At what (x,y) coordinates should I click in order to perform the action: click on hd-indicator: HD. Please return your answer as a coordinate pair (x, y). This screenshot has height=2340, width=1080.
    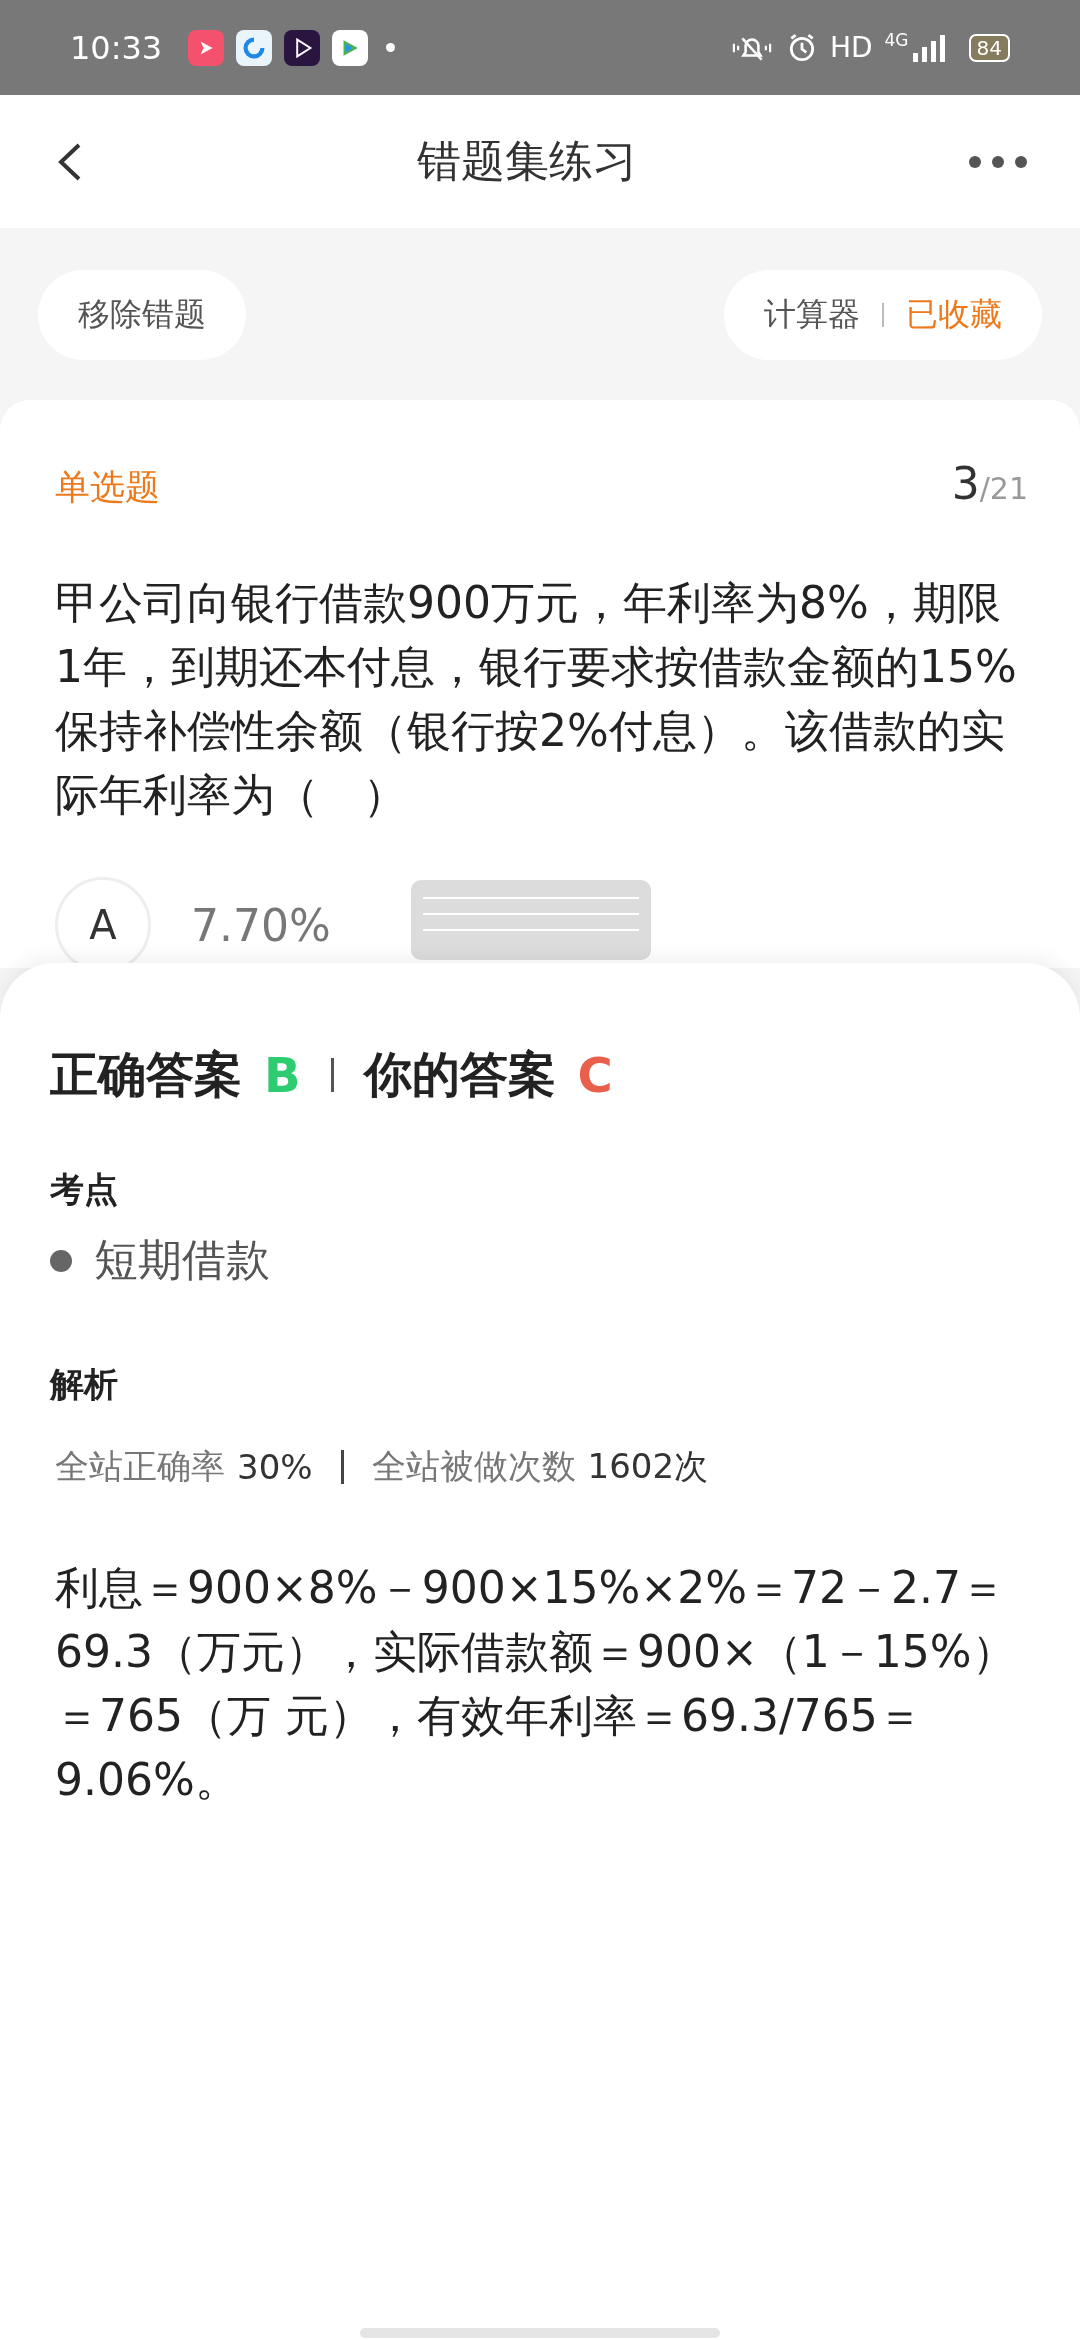
    Looking at the image, I should click on (851, 47).